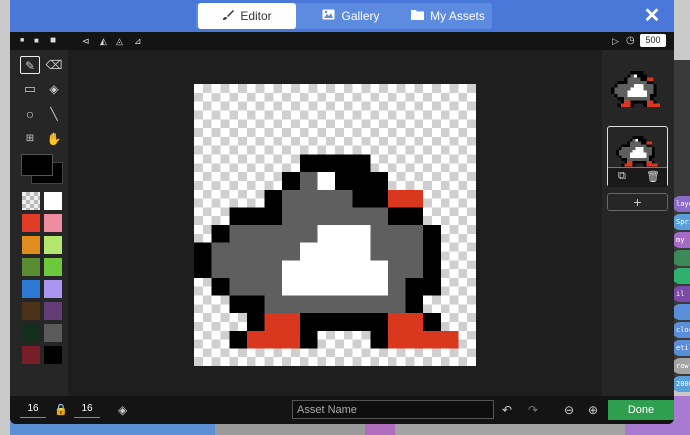  Describe the element at coordinates (138, 41) in the screenshot. I see `shift-icon: ⊿` at that location.